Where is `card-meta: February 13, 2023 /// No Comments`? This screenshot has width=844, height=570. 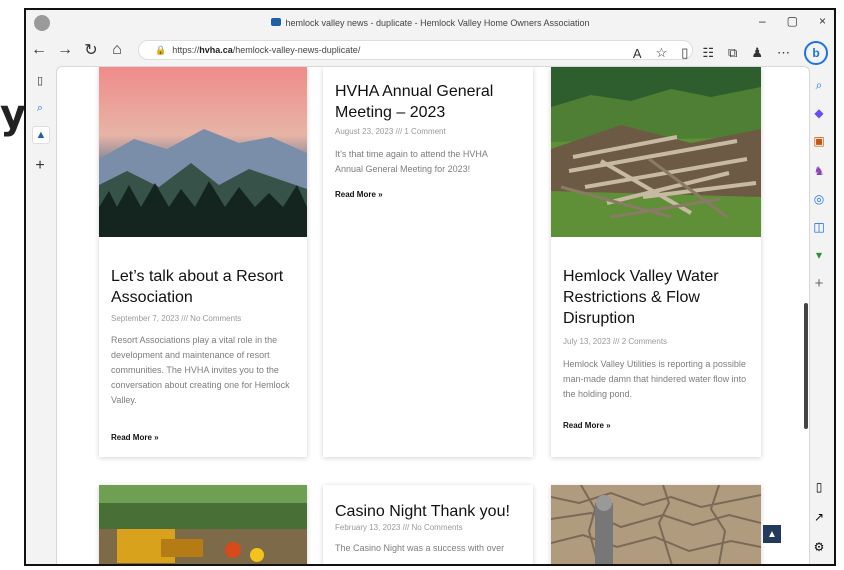
card-meta: February 13, 2023 /// No Comments is located at coordinates (399, 527).